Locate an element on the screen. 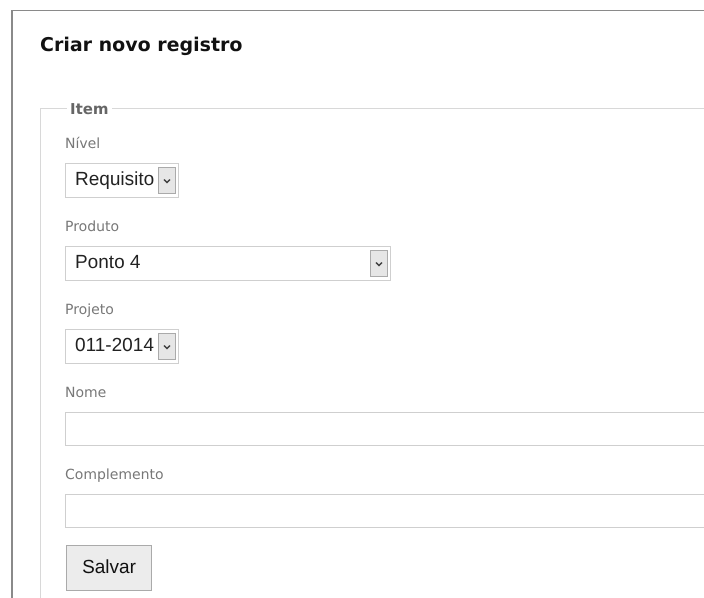 This screenshot has height=598, width=704. page-title: Criar novo registro is located at coordinates (141, 45).